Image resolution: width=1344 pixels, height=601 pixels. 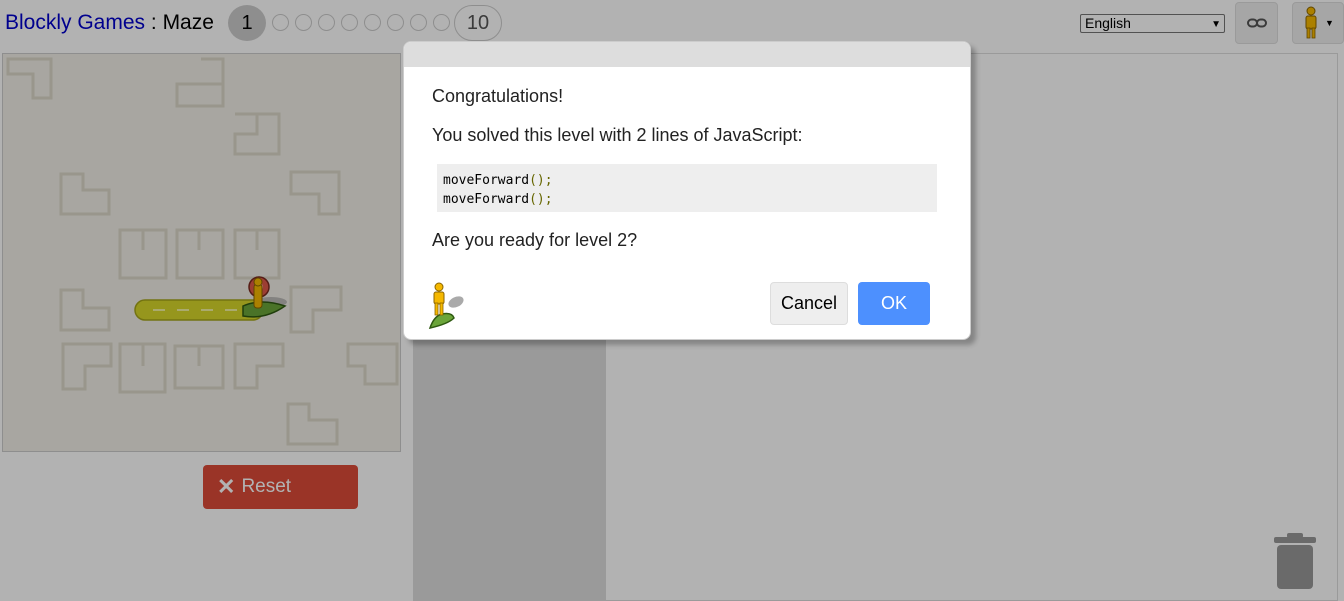 I want to click on congrats-text: Congratulations!, so click(x=498, y=96).